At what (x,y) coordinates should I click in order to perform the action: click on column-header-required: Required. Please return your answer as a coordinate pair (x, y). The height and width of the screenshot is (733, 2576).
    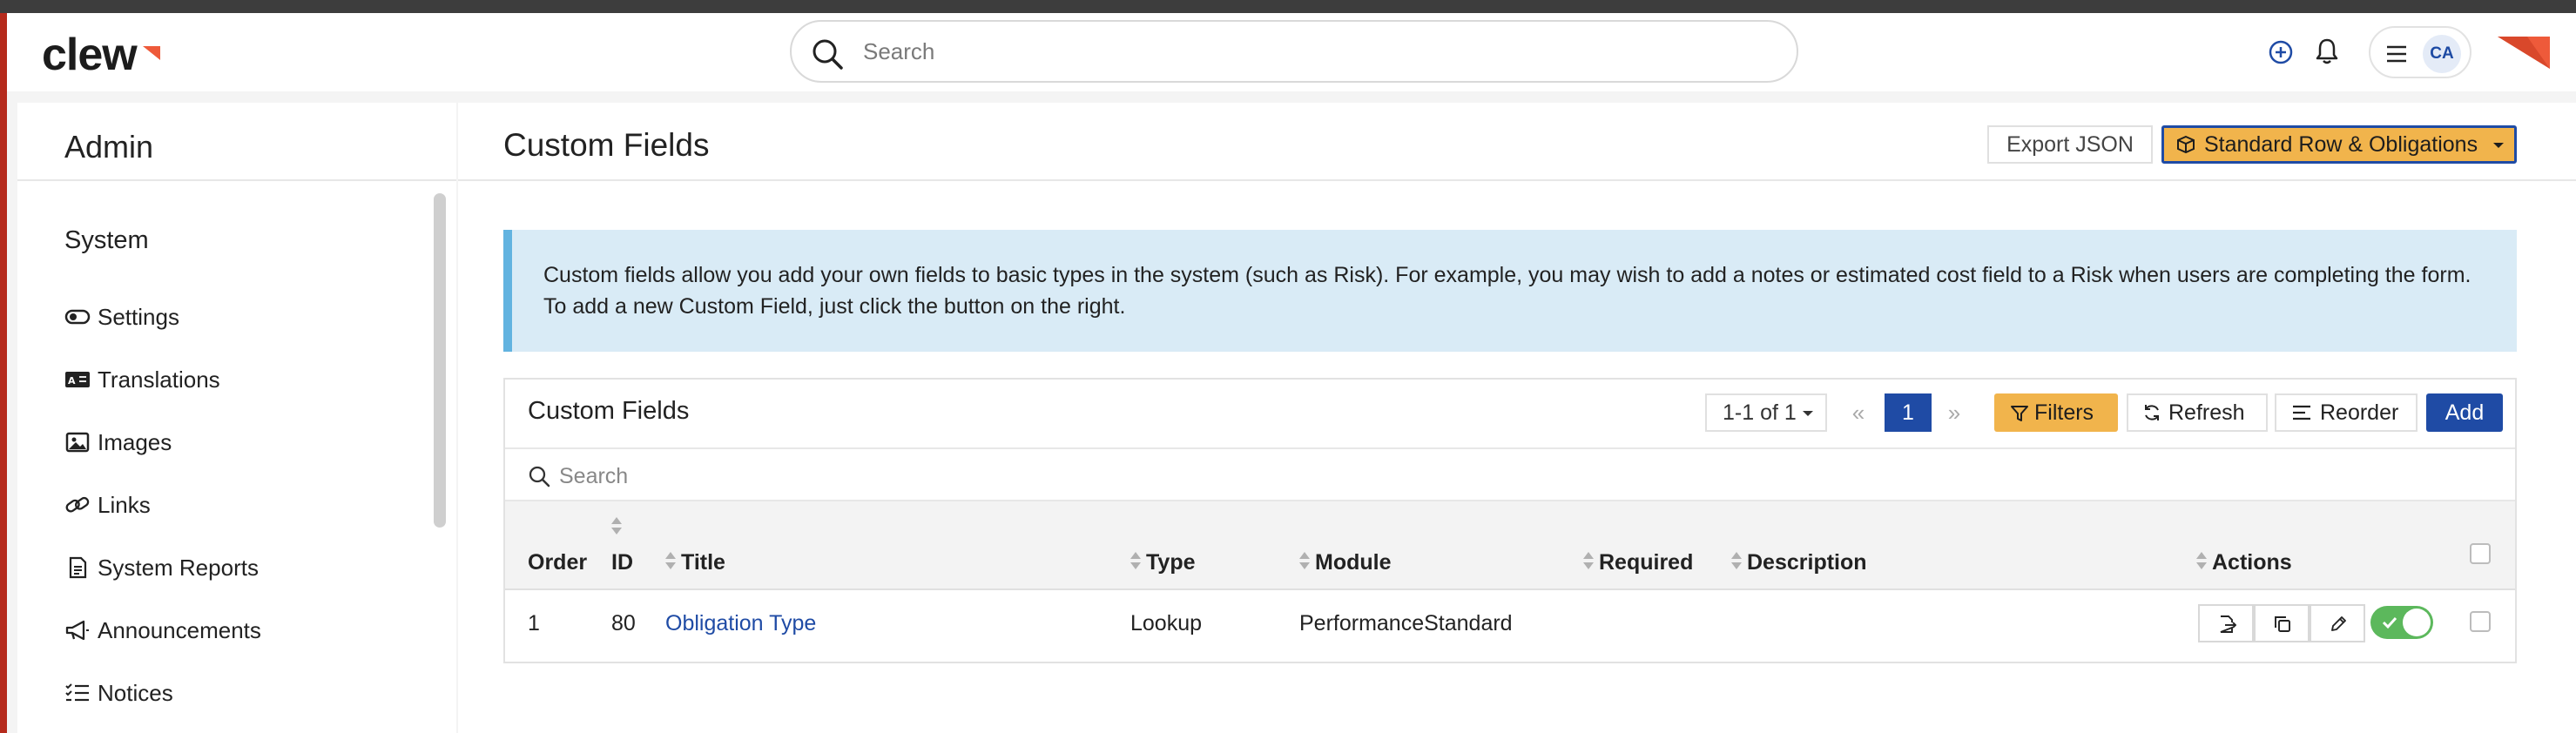
    Looking at the image, I should click on (1646, 562).